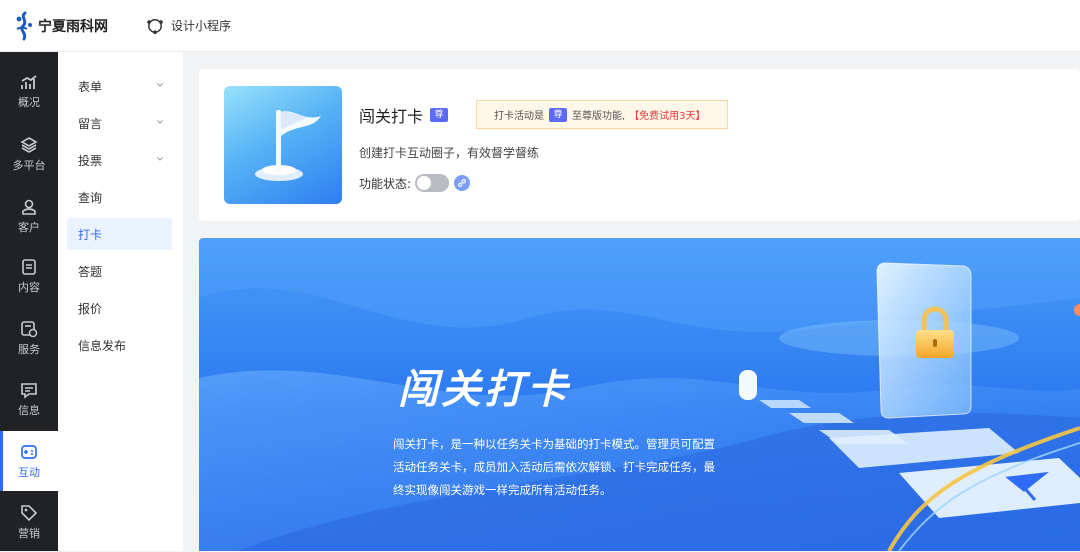 Image resolution: width=1080 pixels, height=552 pixels. I want to click on design-miniapp-link: 设计小程序, so click(188, 25).